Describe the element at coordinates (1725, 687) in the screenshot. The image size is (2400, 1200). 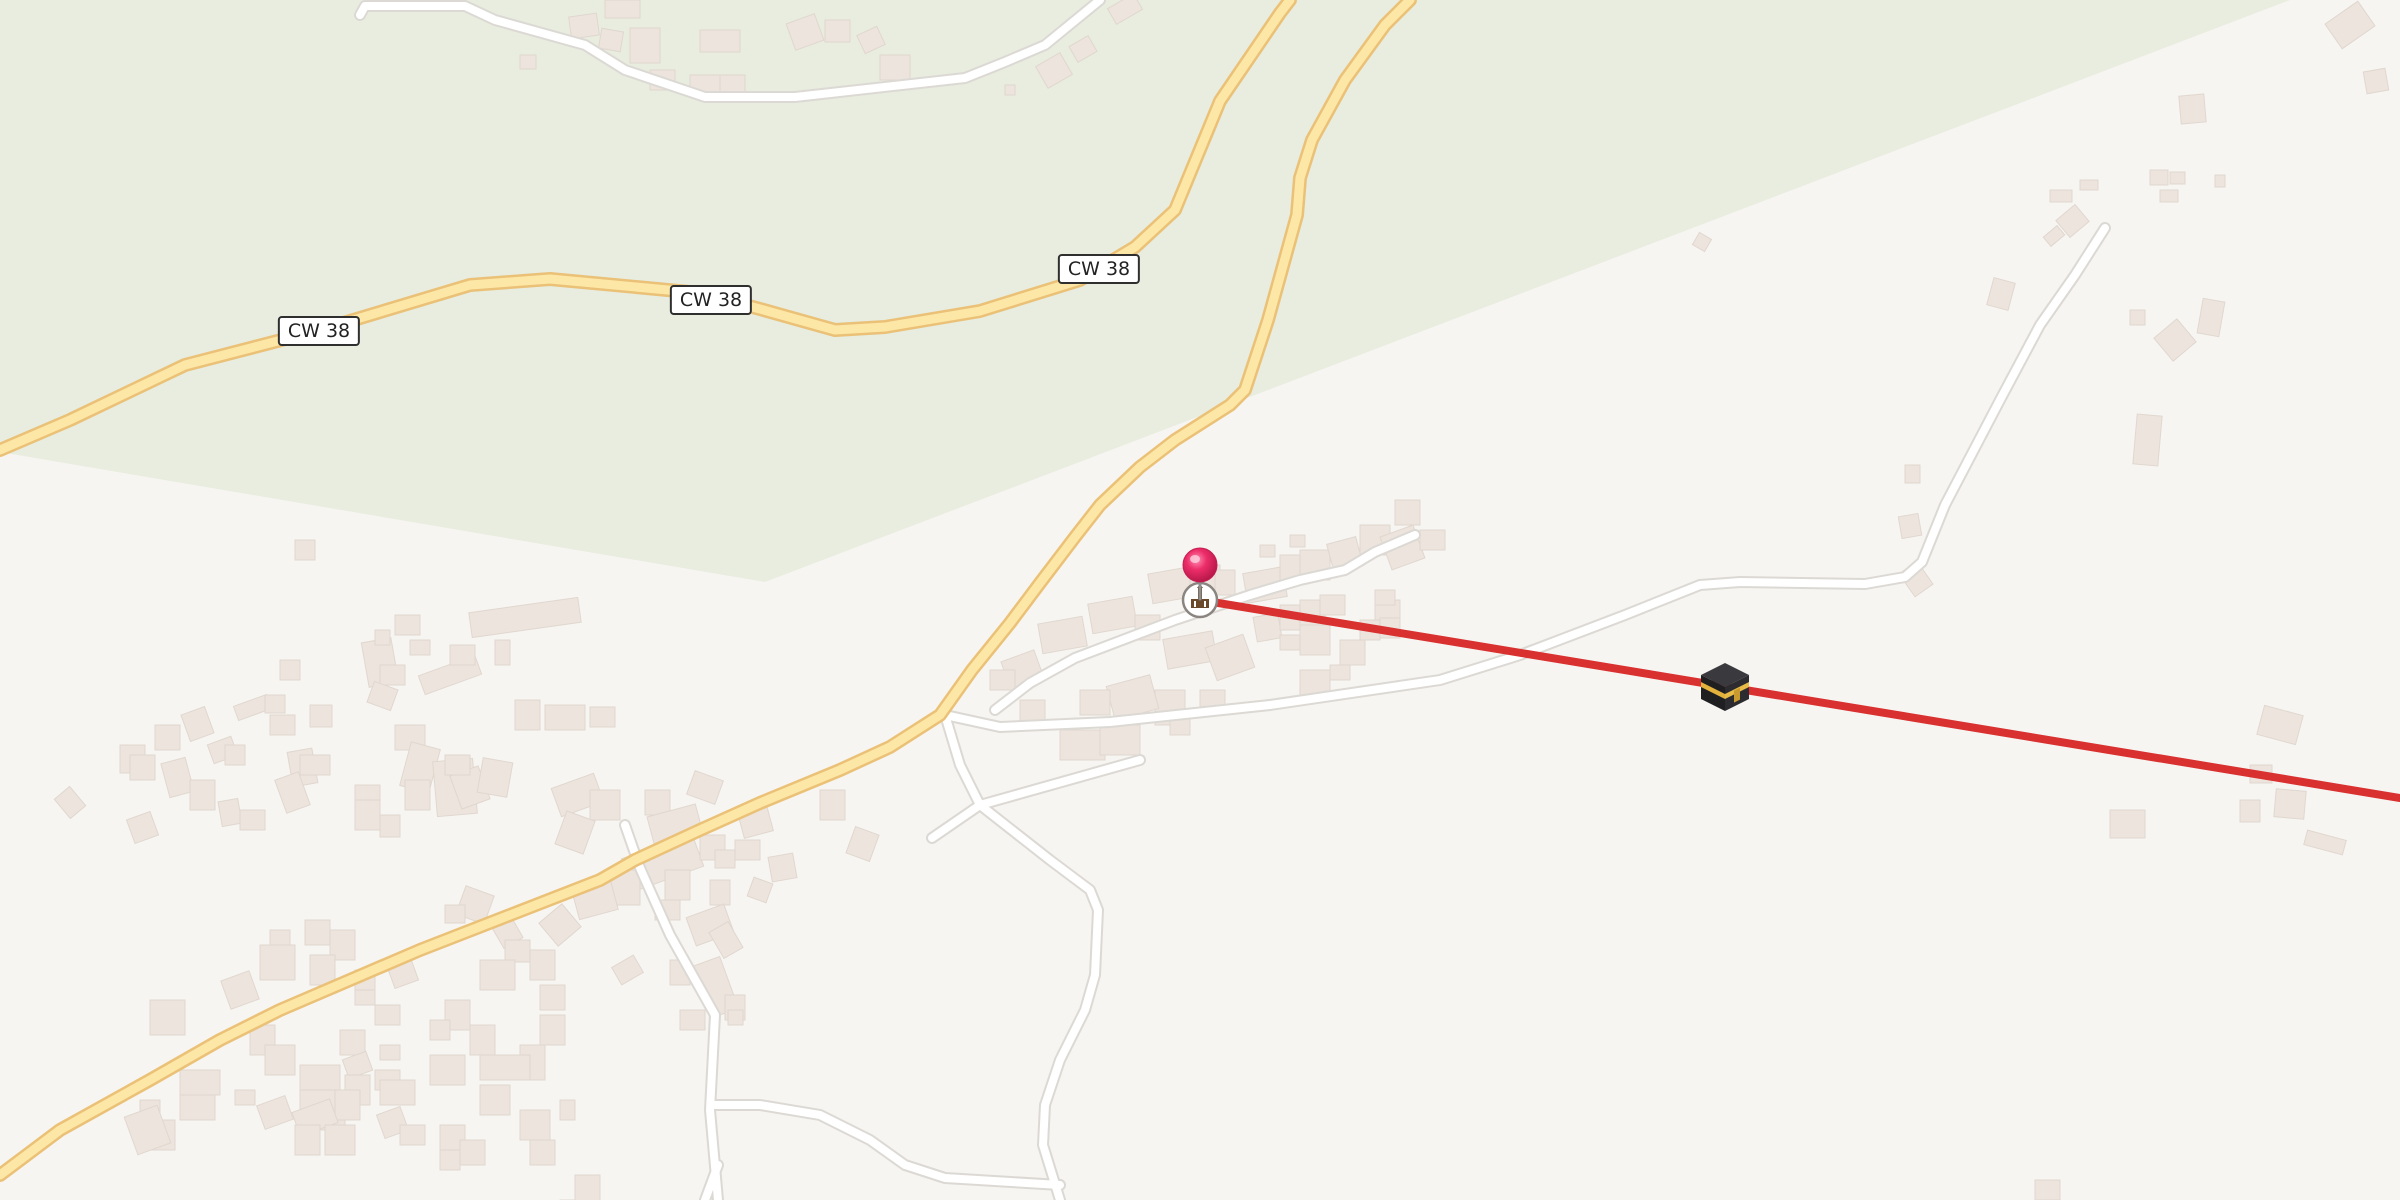
I see `kaaba-icon` at that location.